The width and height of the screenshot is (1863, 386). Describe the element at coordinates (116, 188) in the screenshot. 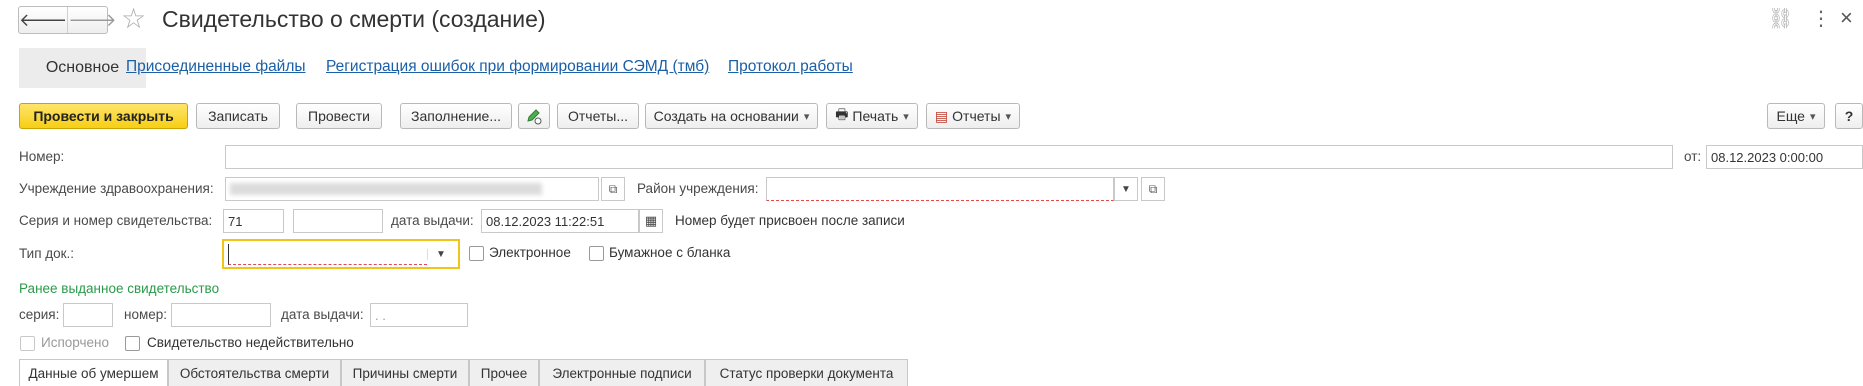

I see `institution-label: Учреждение здравоохранения:` at that location.